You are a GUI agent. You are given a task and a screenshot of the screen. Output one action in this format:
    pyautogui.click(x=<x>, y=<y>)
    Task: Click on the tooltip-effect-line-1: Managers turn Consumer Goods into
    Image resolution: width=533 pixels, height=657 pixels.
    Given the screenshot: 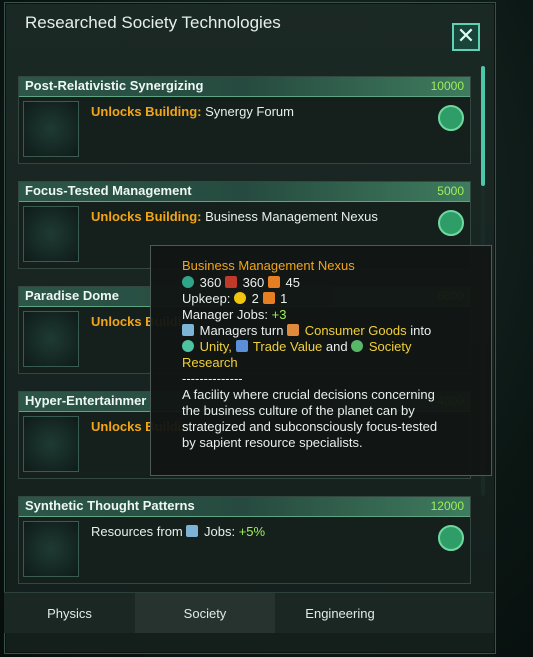 What is the action you would take?
    pyautogui.click(x=306, y=330)
    